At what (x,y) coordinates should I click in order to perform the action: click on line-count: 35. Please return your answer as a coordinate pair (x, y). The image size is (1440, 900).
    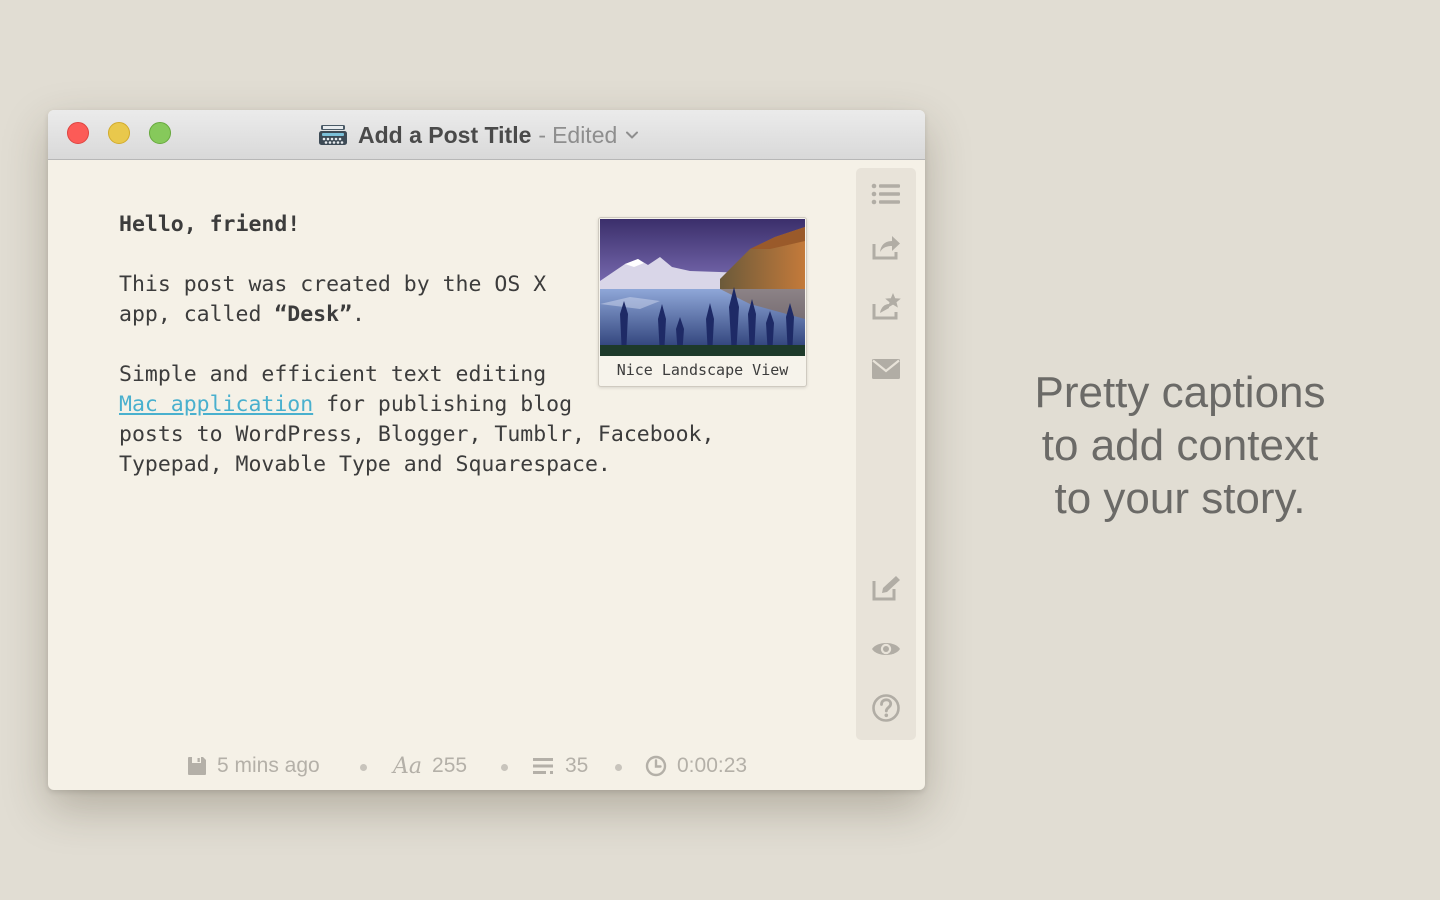
    Looking at the image, I should click on (577, 765).